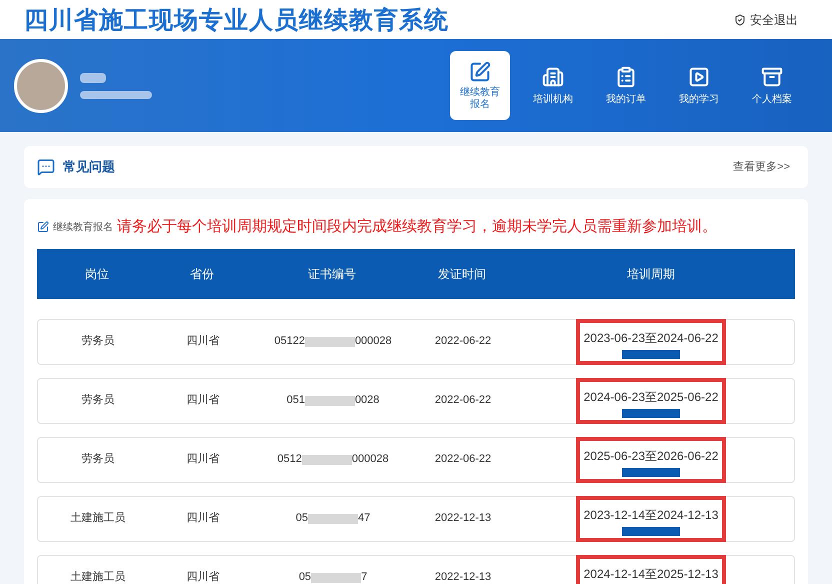 This screenshot has height=584, width=832. What do you see at coordinates (651, 274) in the screenshot?
I see `column-header: 培训周期` at bounding box center [651, 274].